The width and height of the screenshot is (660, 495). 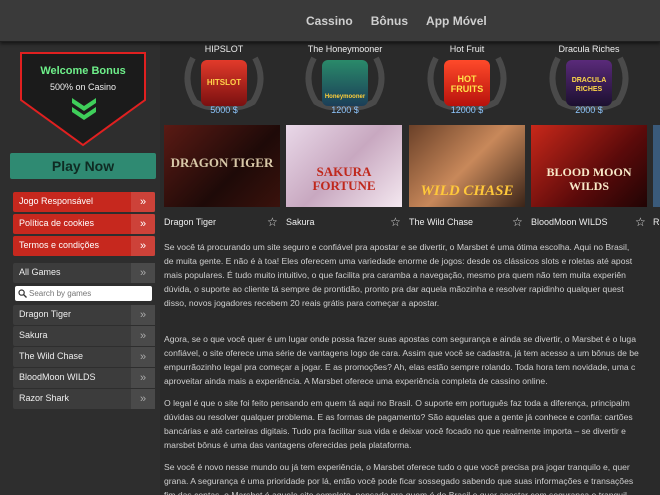 I want to click on welcome-bonus-banner: Welcome Bonus 500% on Casino, so click(x=83, y=99).